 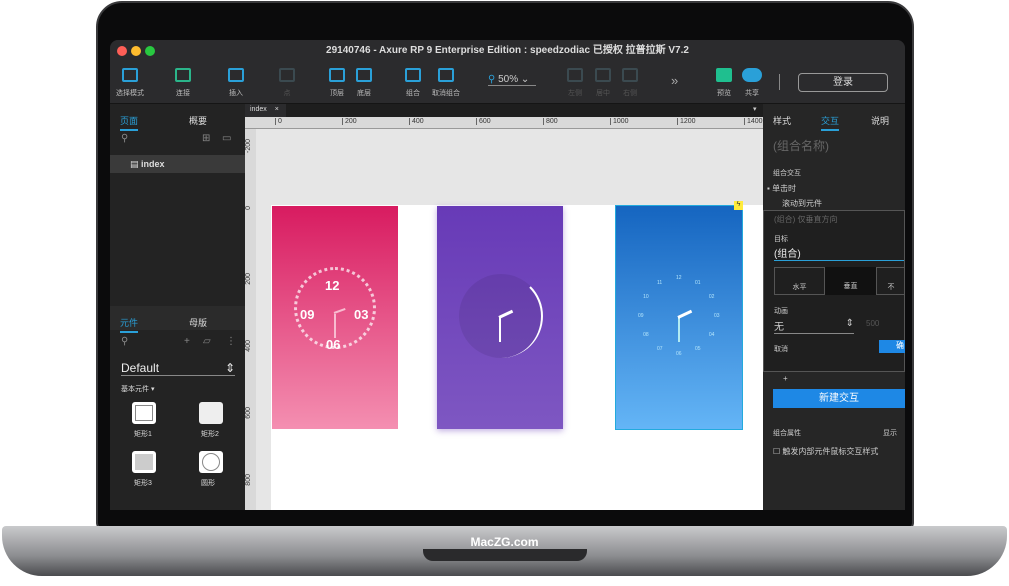 I want to click on connect-button: 连接, so click(x=183, y=82).